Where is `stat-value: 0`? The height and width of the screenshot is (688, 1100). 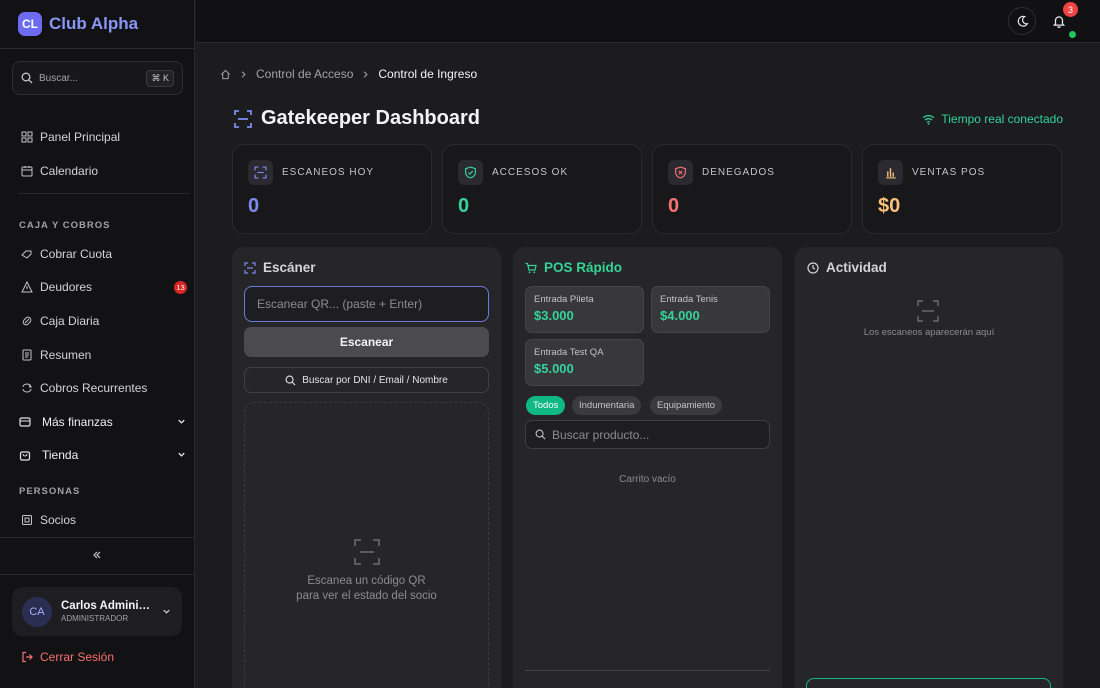
stat-value: 0 is located at coordinates (254, 206).